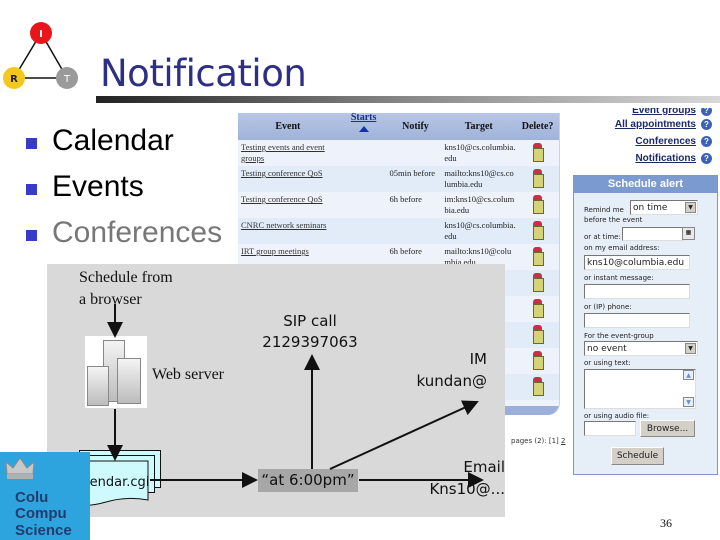 The width and height of the screenshot is (720, 540). What do you see at coordinates (688, 375) in the screenshot?
I see `scroll-up-icon: ▲` at bounding box center [688, 375].